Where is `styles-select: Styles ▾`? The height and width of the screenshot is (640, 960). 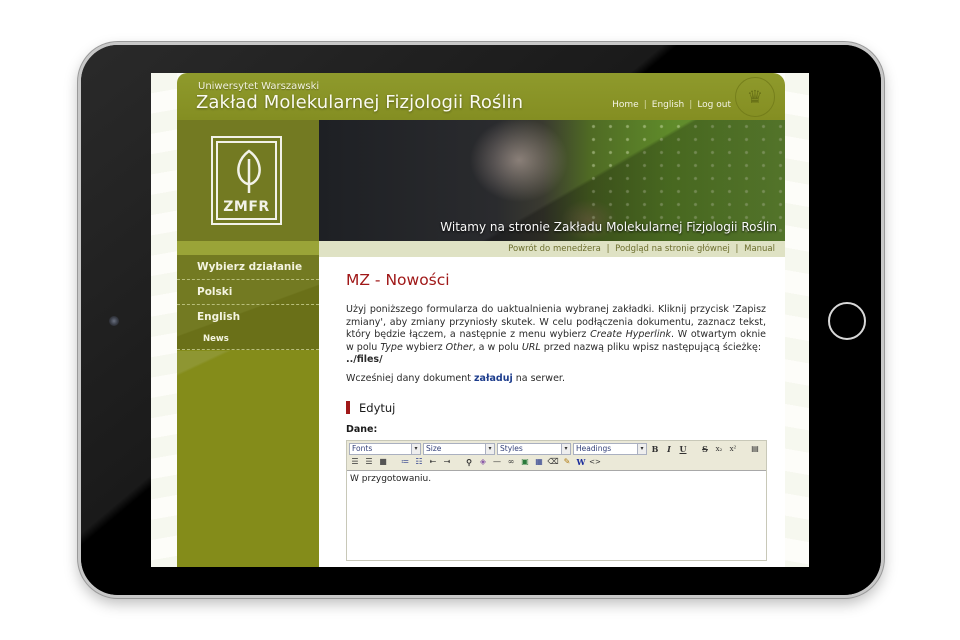 styles-select: Styles ▾ is located at coordinates (534, 449).